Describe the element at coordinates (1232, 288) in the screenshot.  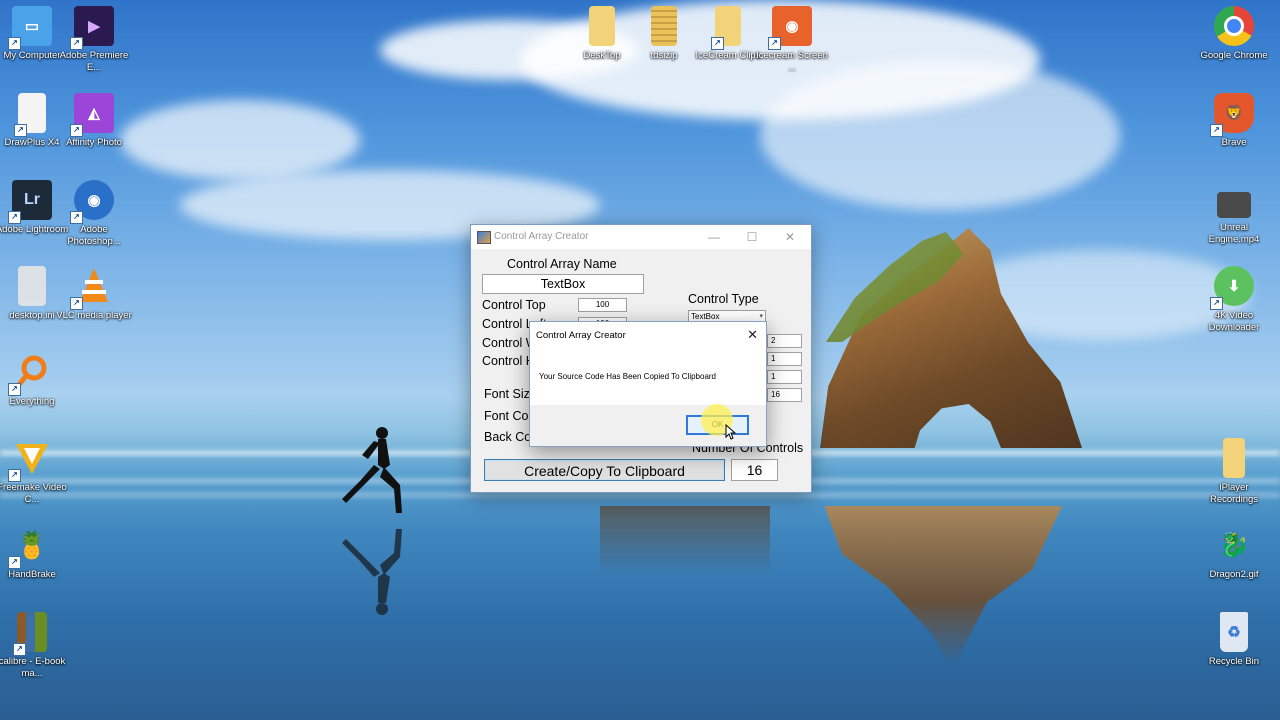
I see `download-icon: ⬇ ↗` at that location.